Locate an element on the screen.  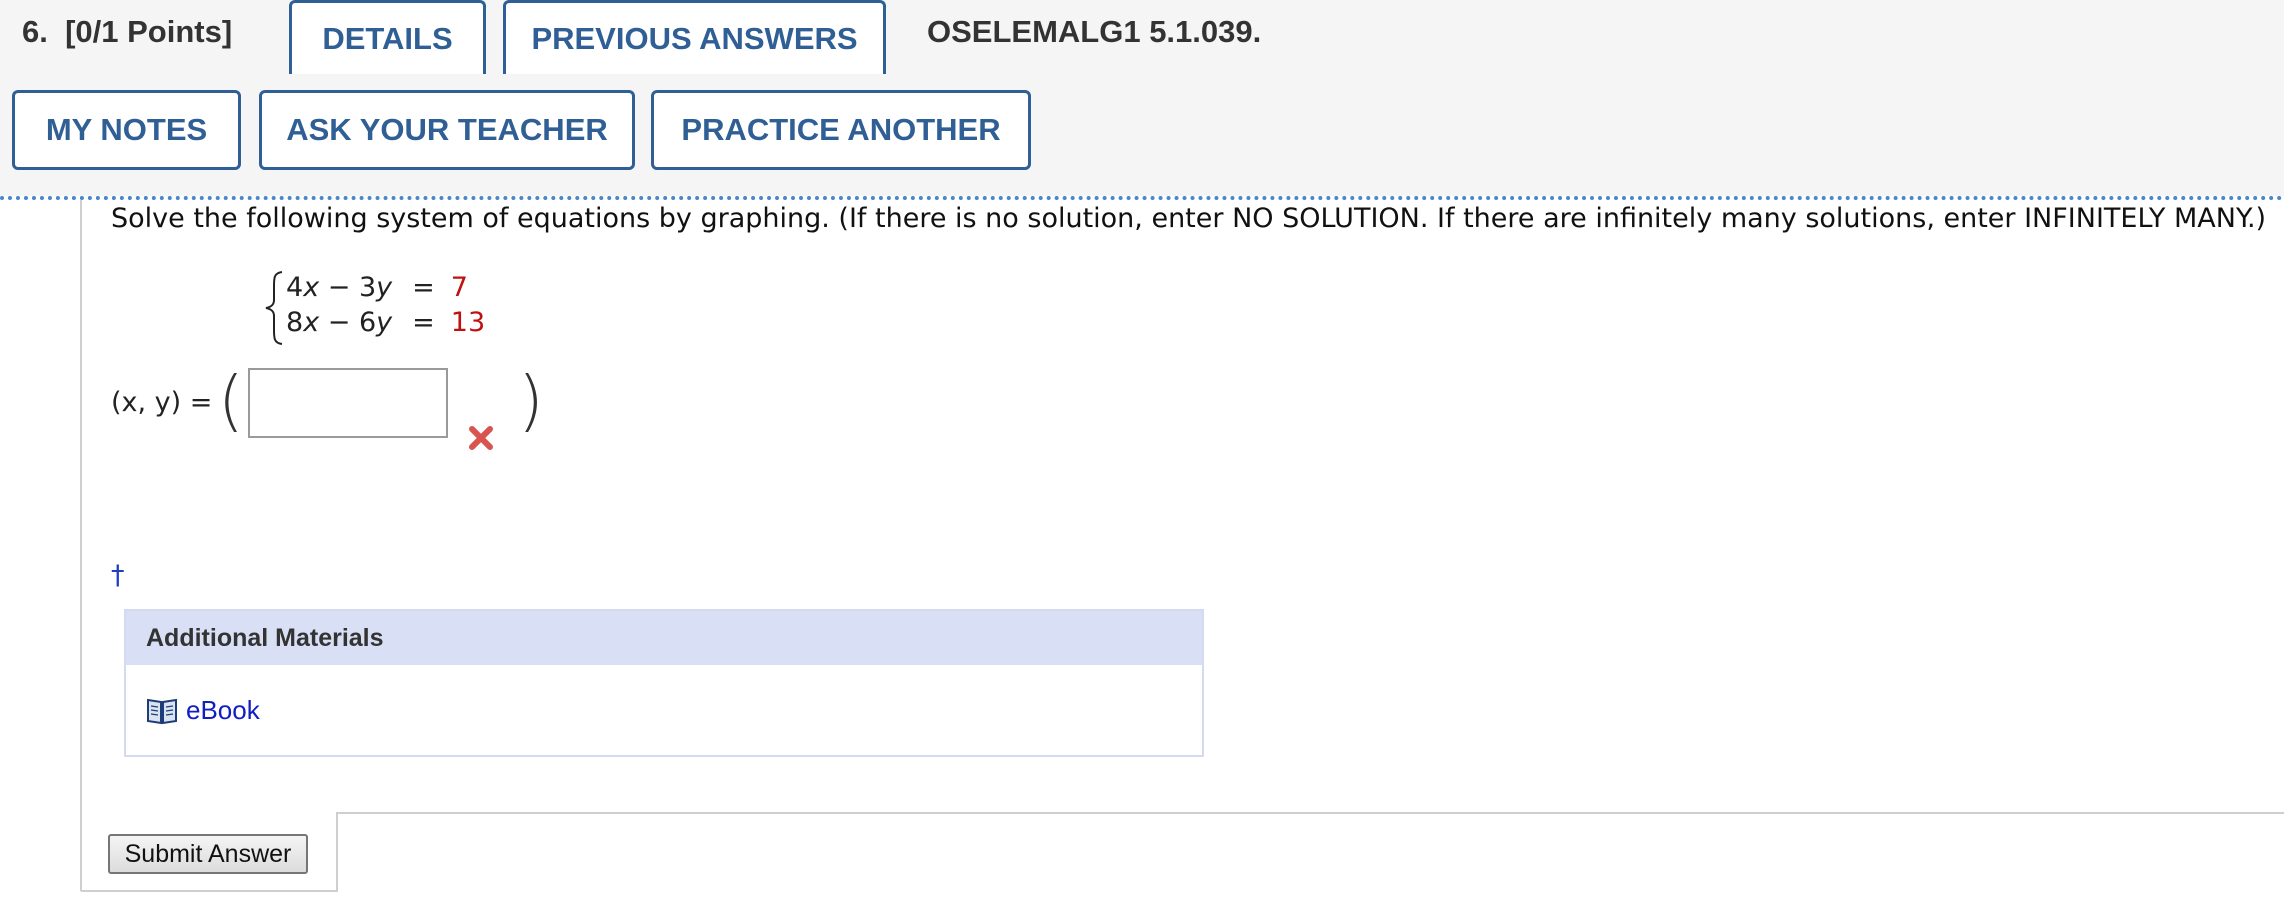
previous-answers-tab: PREVIOUS ANSWERS is located at coordinates (694, 37).